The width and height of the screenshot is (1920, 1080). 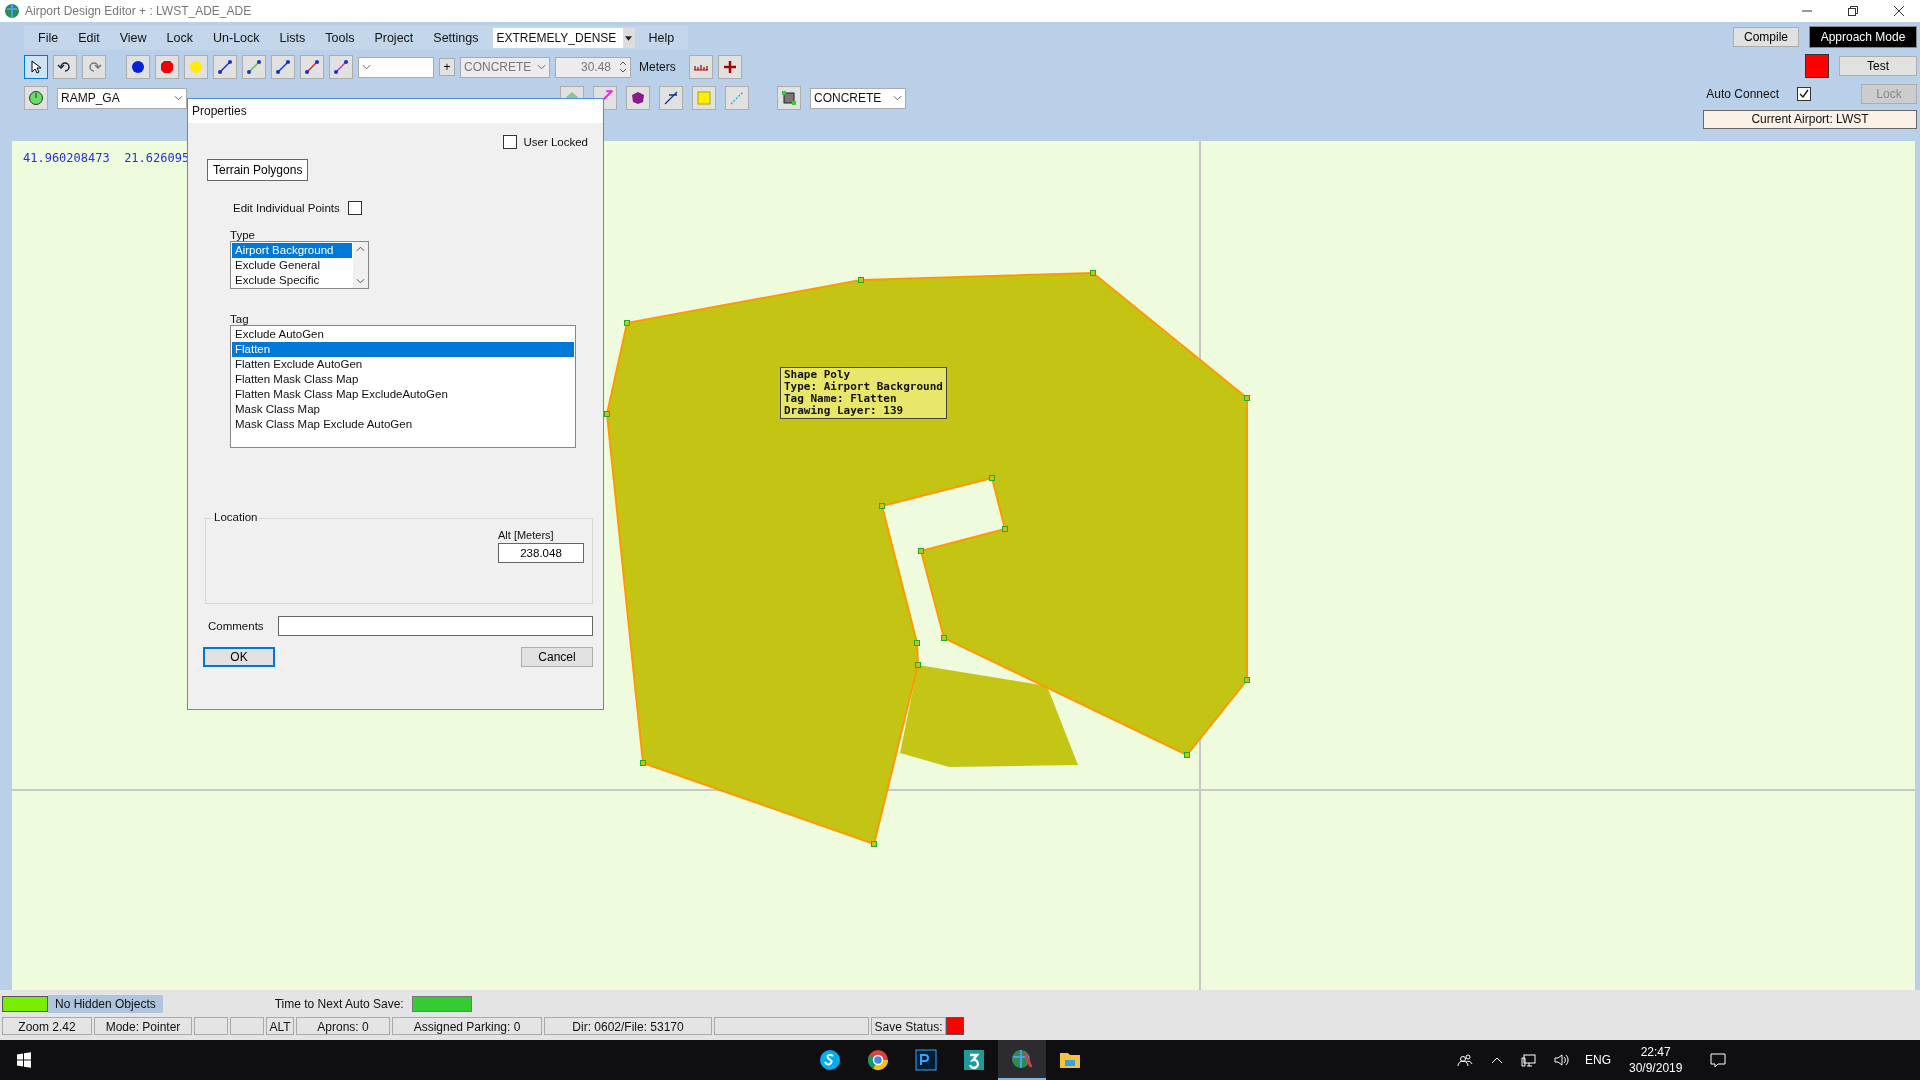 I want to click on tag-option: Flatten Mask Class Map ExcludeAutoGen, so click(x=403, y=394).